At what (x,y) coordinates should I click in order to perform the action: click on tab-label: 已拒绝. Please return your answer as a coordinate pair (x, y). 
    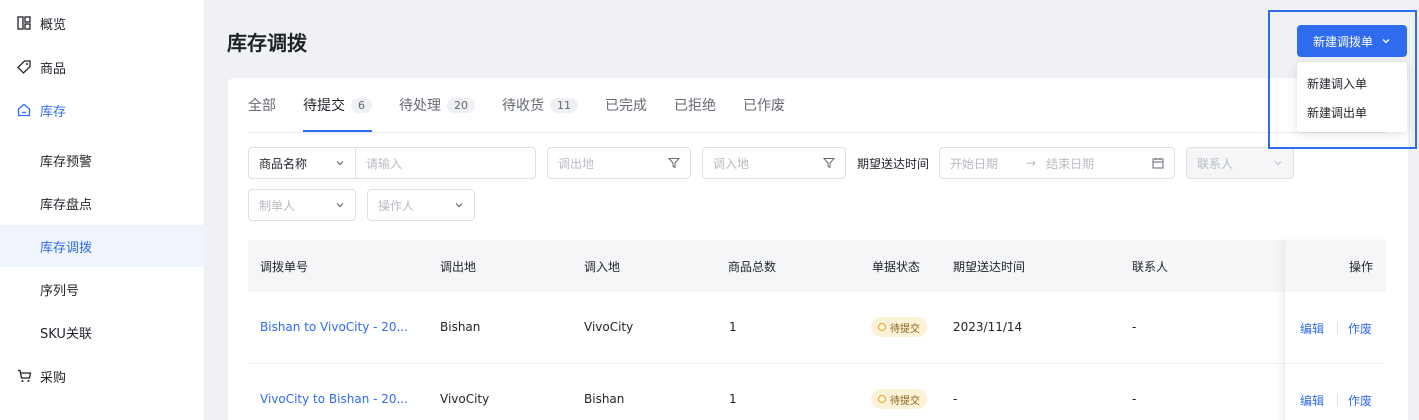
    Looking at the image, I should click on (695, 106).